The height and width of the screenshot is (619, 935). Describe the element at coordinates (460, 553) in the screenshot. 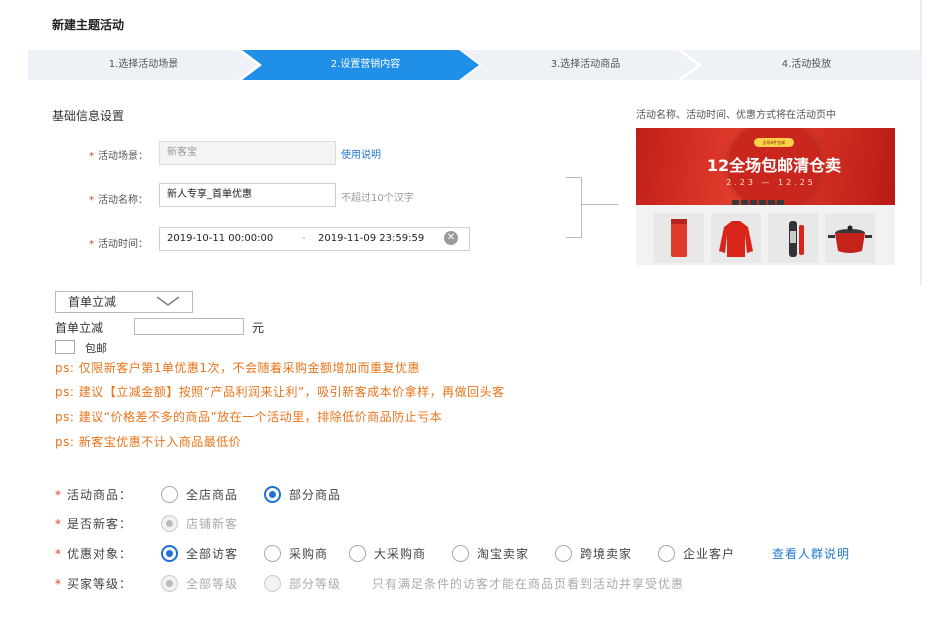

I see `radio-taobao-sellers` at that location.